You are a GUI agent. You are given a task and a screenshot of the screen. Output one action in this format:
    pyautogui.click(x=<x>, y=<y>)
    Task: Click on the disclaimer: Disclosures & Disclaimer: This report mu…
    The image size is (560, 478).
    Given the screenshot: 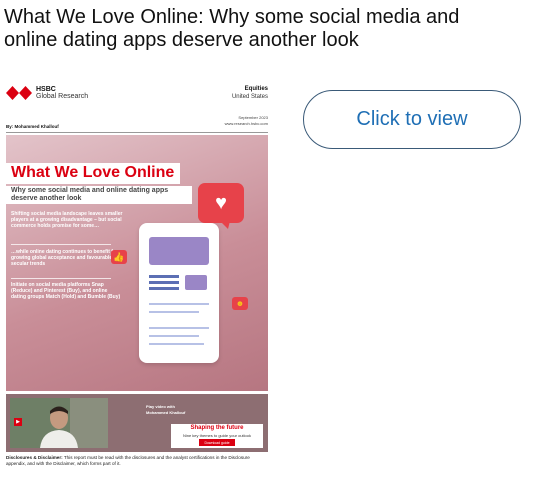 What is the action you would take?
    pyautogui.click(x=138, y=461)
    